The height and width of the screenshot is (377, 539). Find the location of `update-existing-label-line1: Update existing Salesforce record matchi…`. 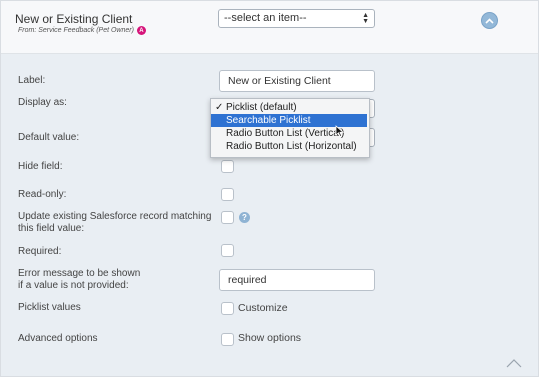

update-existing-label-line1: Update existing Salesforce record matchi… is located at coordinates (115, 216).